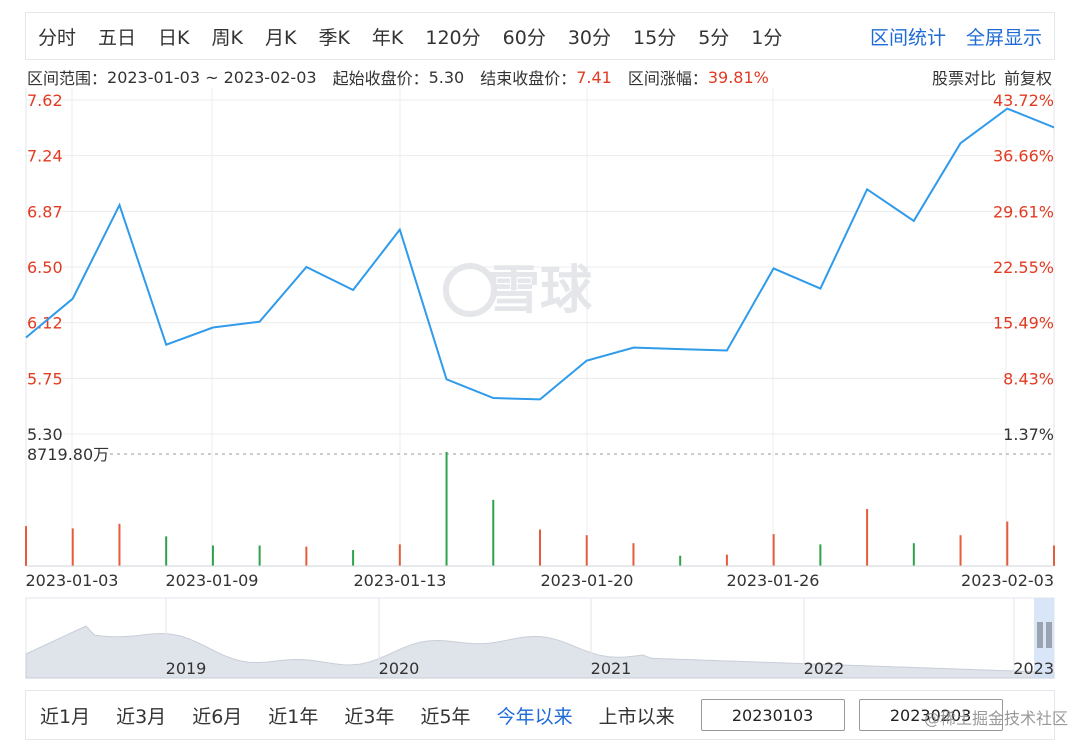 The height and width of the screenshot is (750, 1080). What do you see at coordinates (293, 715) in the screenshot?
I see `range-button-3: 近1年` at bounding box center [293, 715].